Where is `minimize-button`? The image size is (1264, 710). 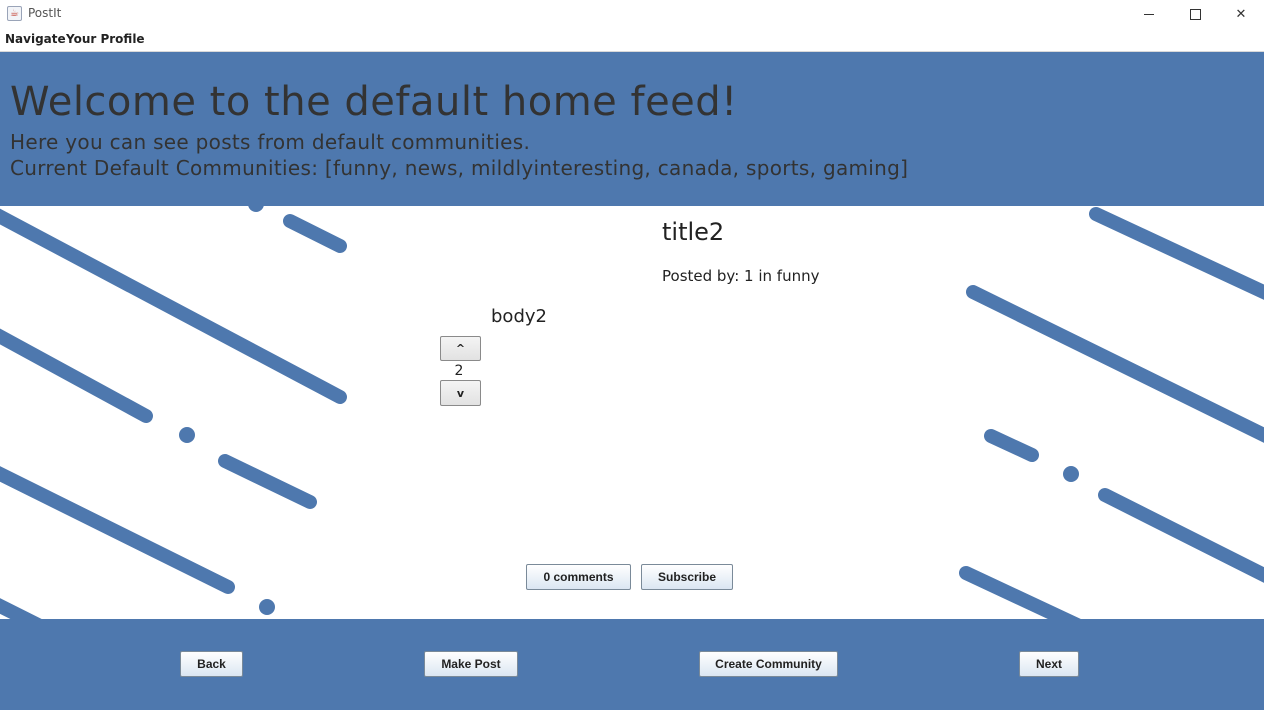
minimize-button is located at coordinates (1149, 14).